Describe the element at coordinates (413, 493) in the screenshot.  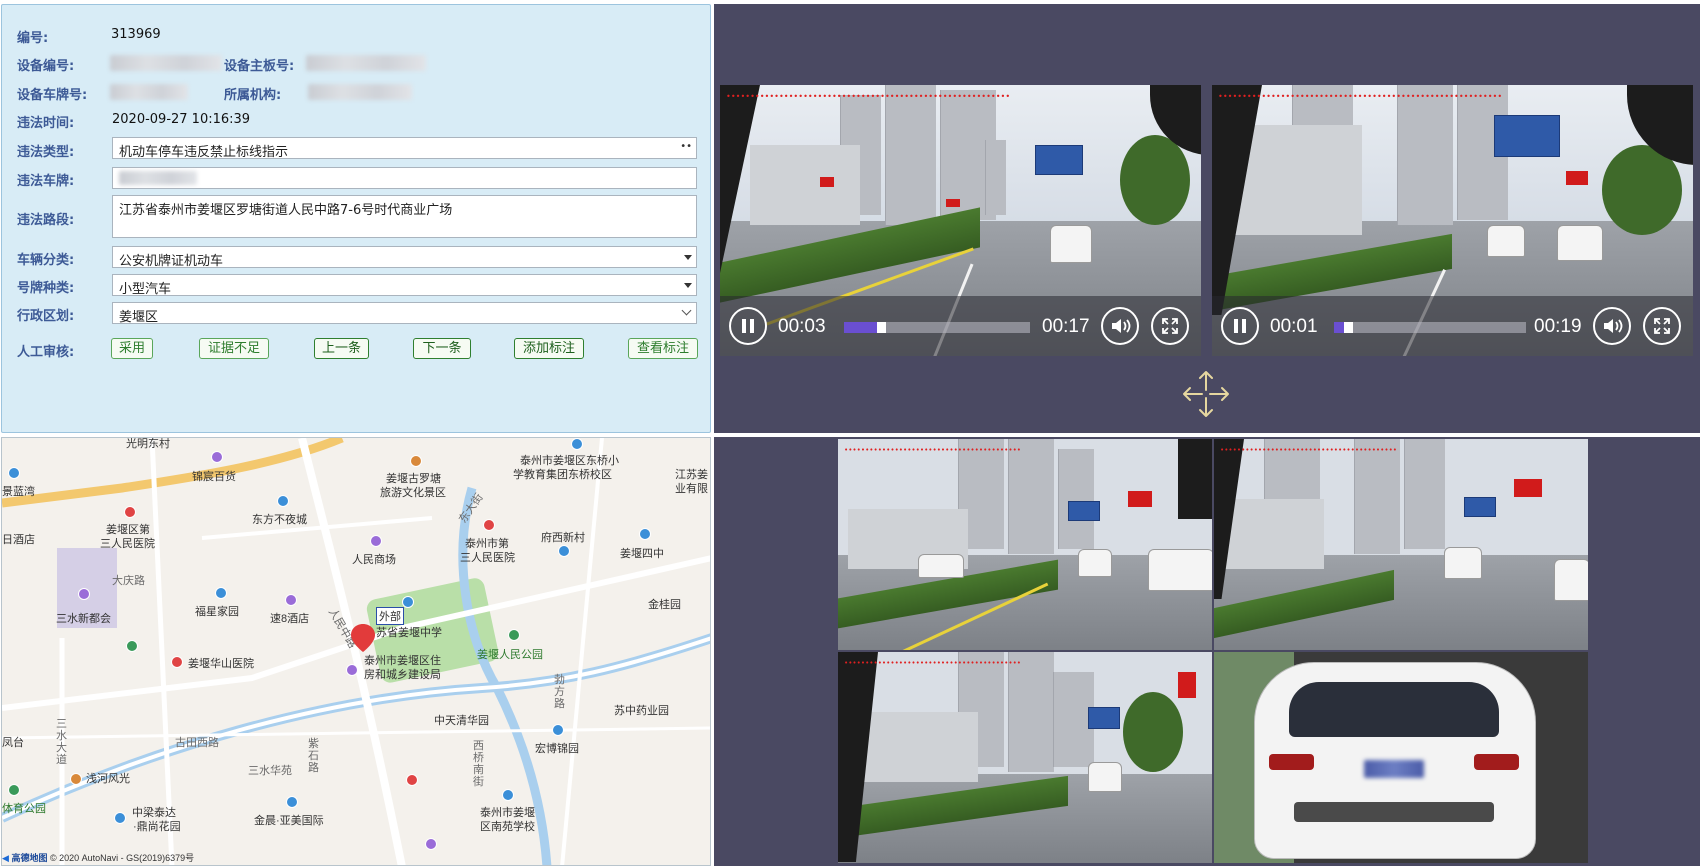
I see `map-label: 旅游文化景区` at that location.